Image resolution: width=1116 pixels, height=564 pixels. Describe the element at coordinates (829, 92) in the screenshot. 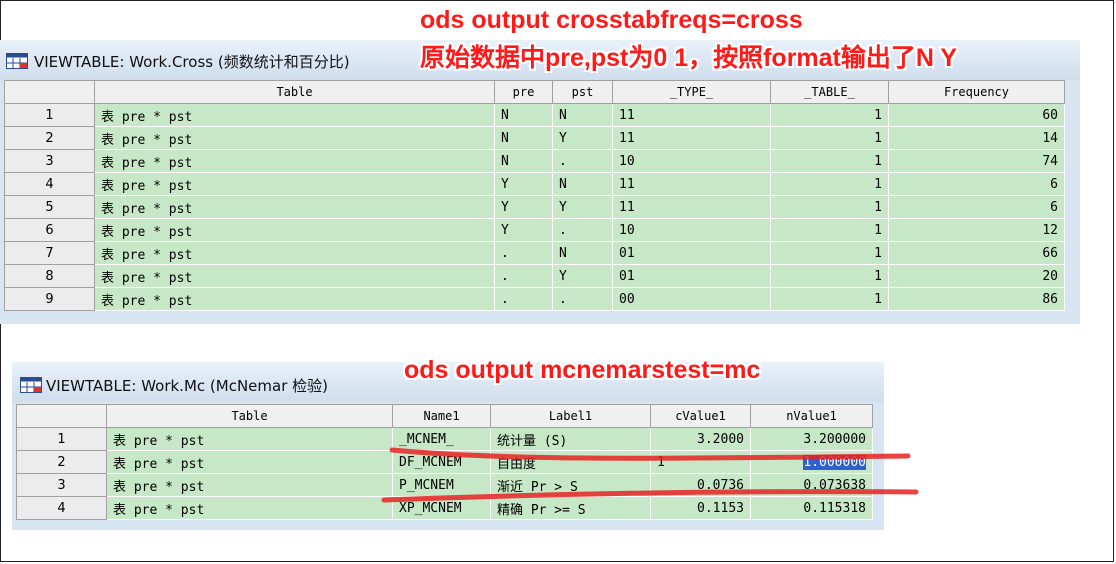

I see `column-header-table-id: _TABLE_` at that location.